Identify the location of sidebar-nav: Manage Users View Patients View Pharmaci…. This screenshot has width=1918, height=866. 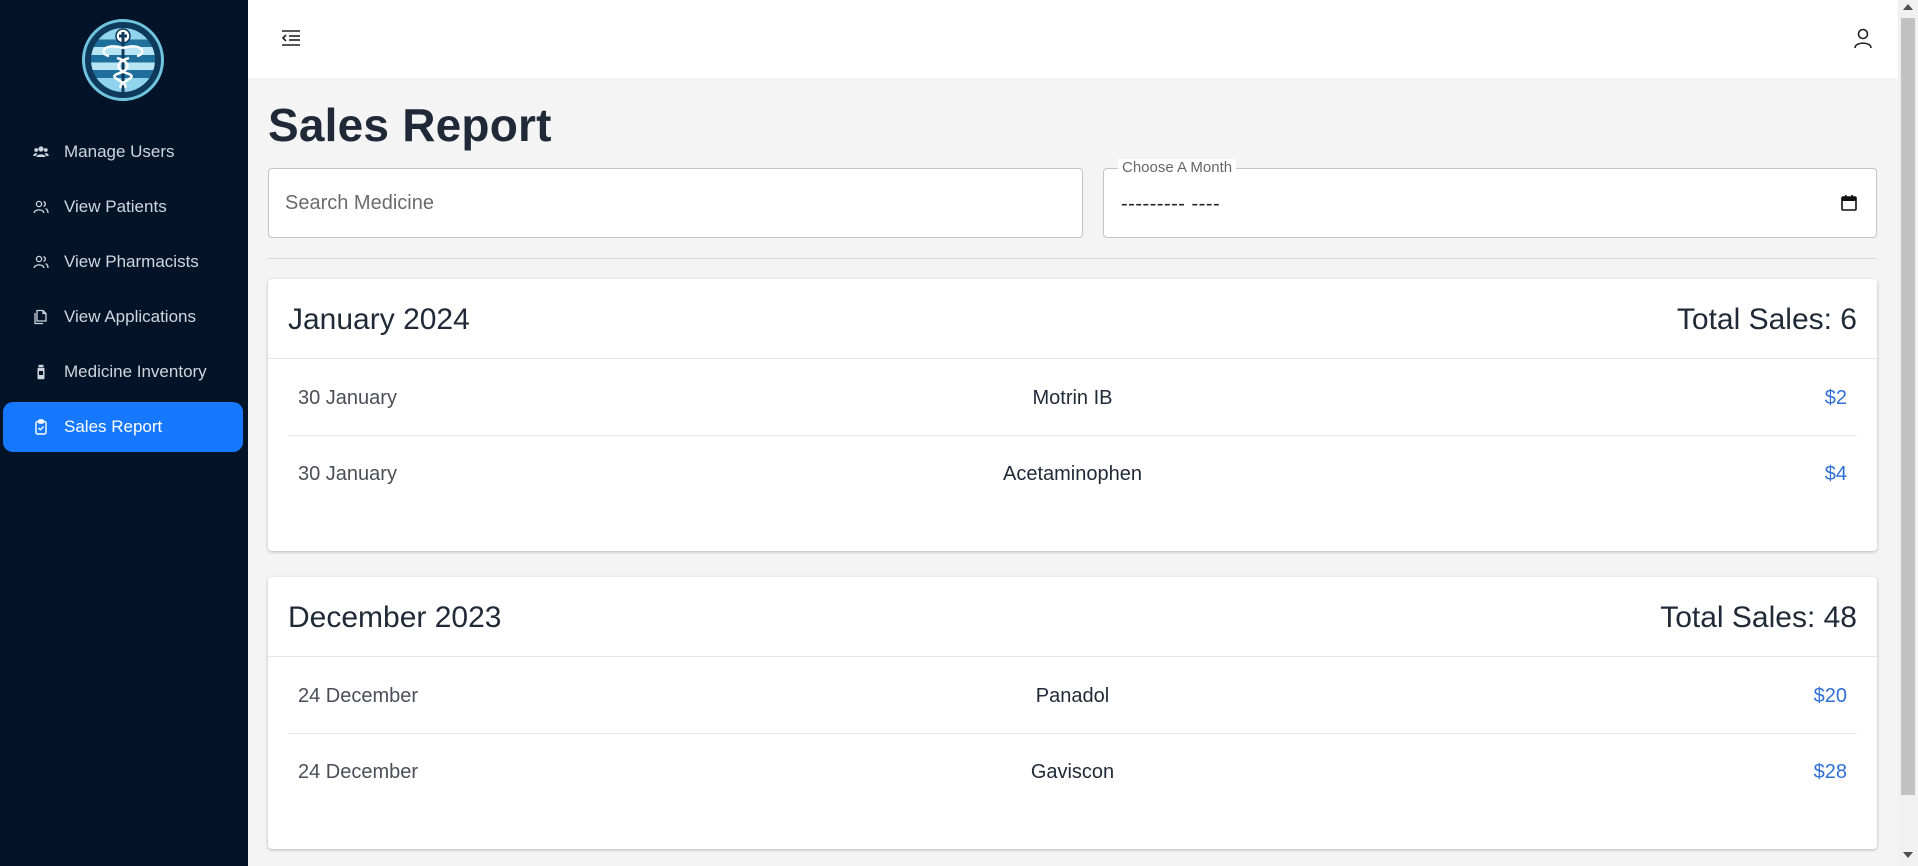
(123, 292).